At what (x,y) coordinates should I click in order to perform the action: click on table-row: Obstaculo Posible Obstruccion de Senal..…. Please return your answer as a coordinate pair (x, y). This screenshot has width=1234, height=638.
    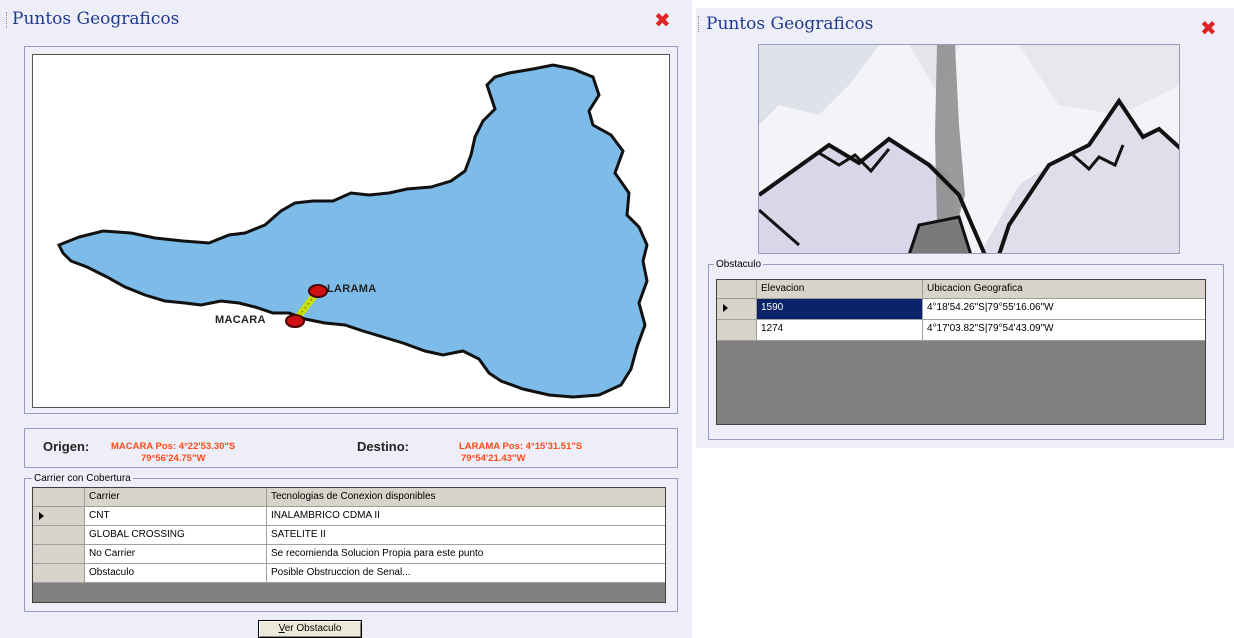
    Looking at the image, I should click on (349, 573).